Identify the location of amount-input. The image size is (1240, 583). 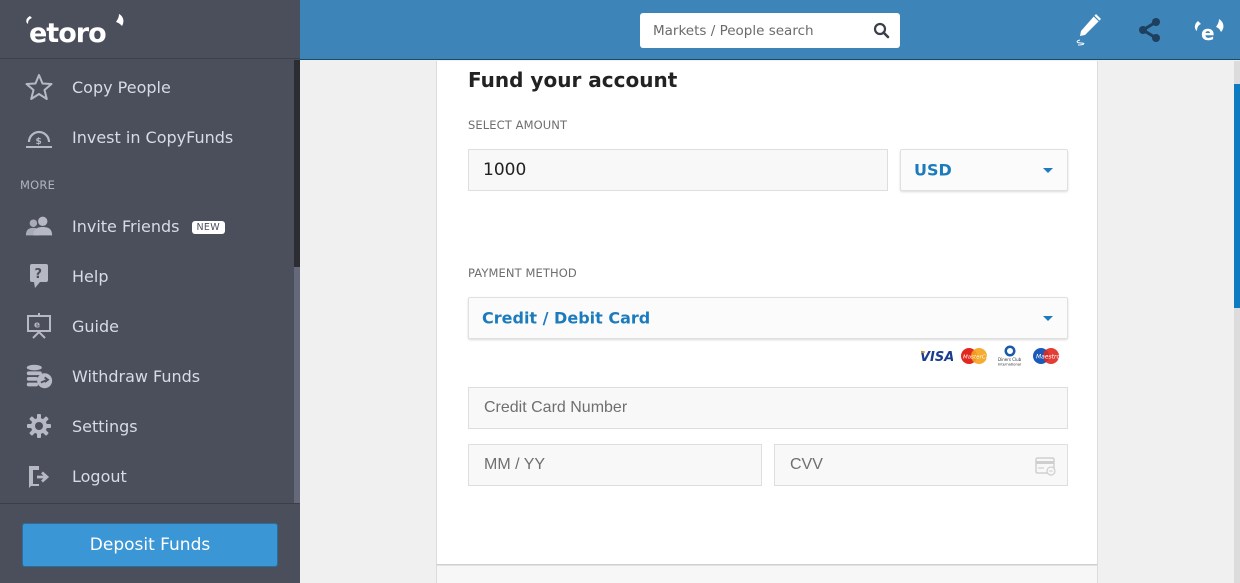
(678, 170).